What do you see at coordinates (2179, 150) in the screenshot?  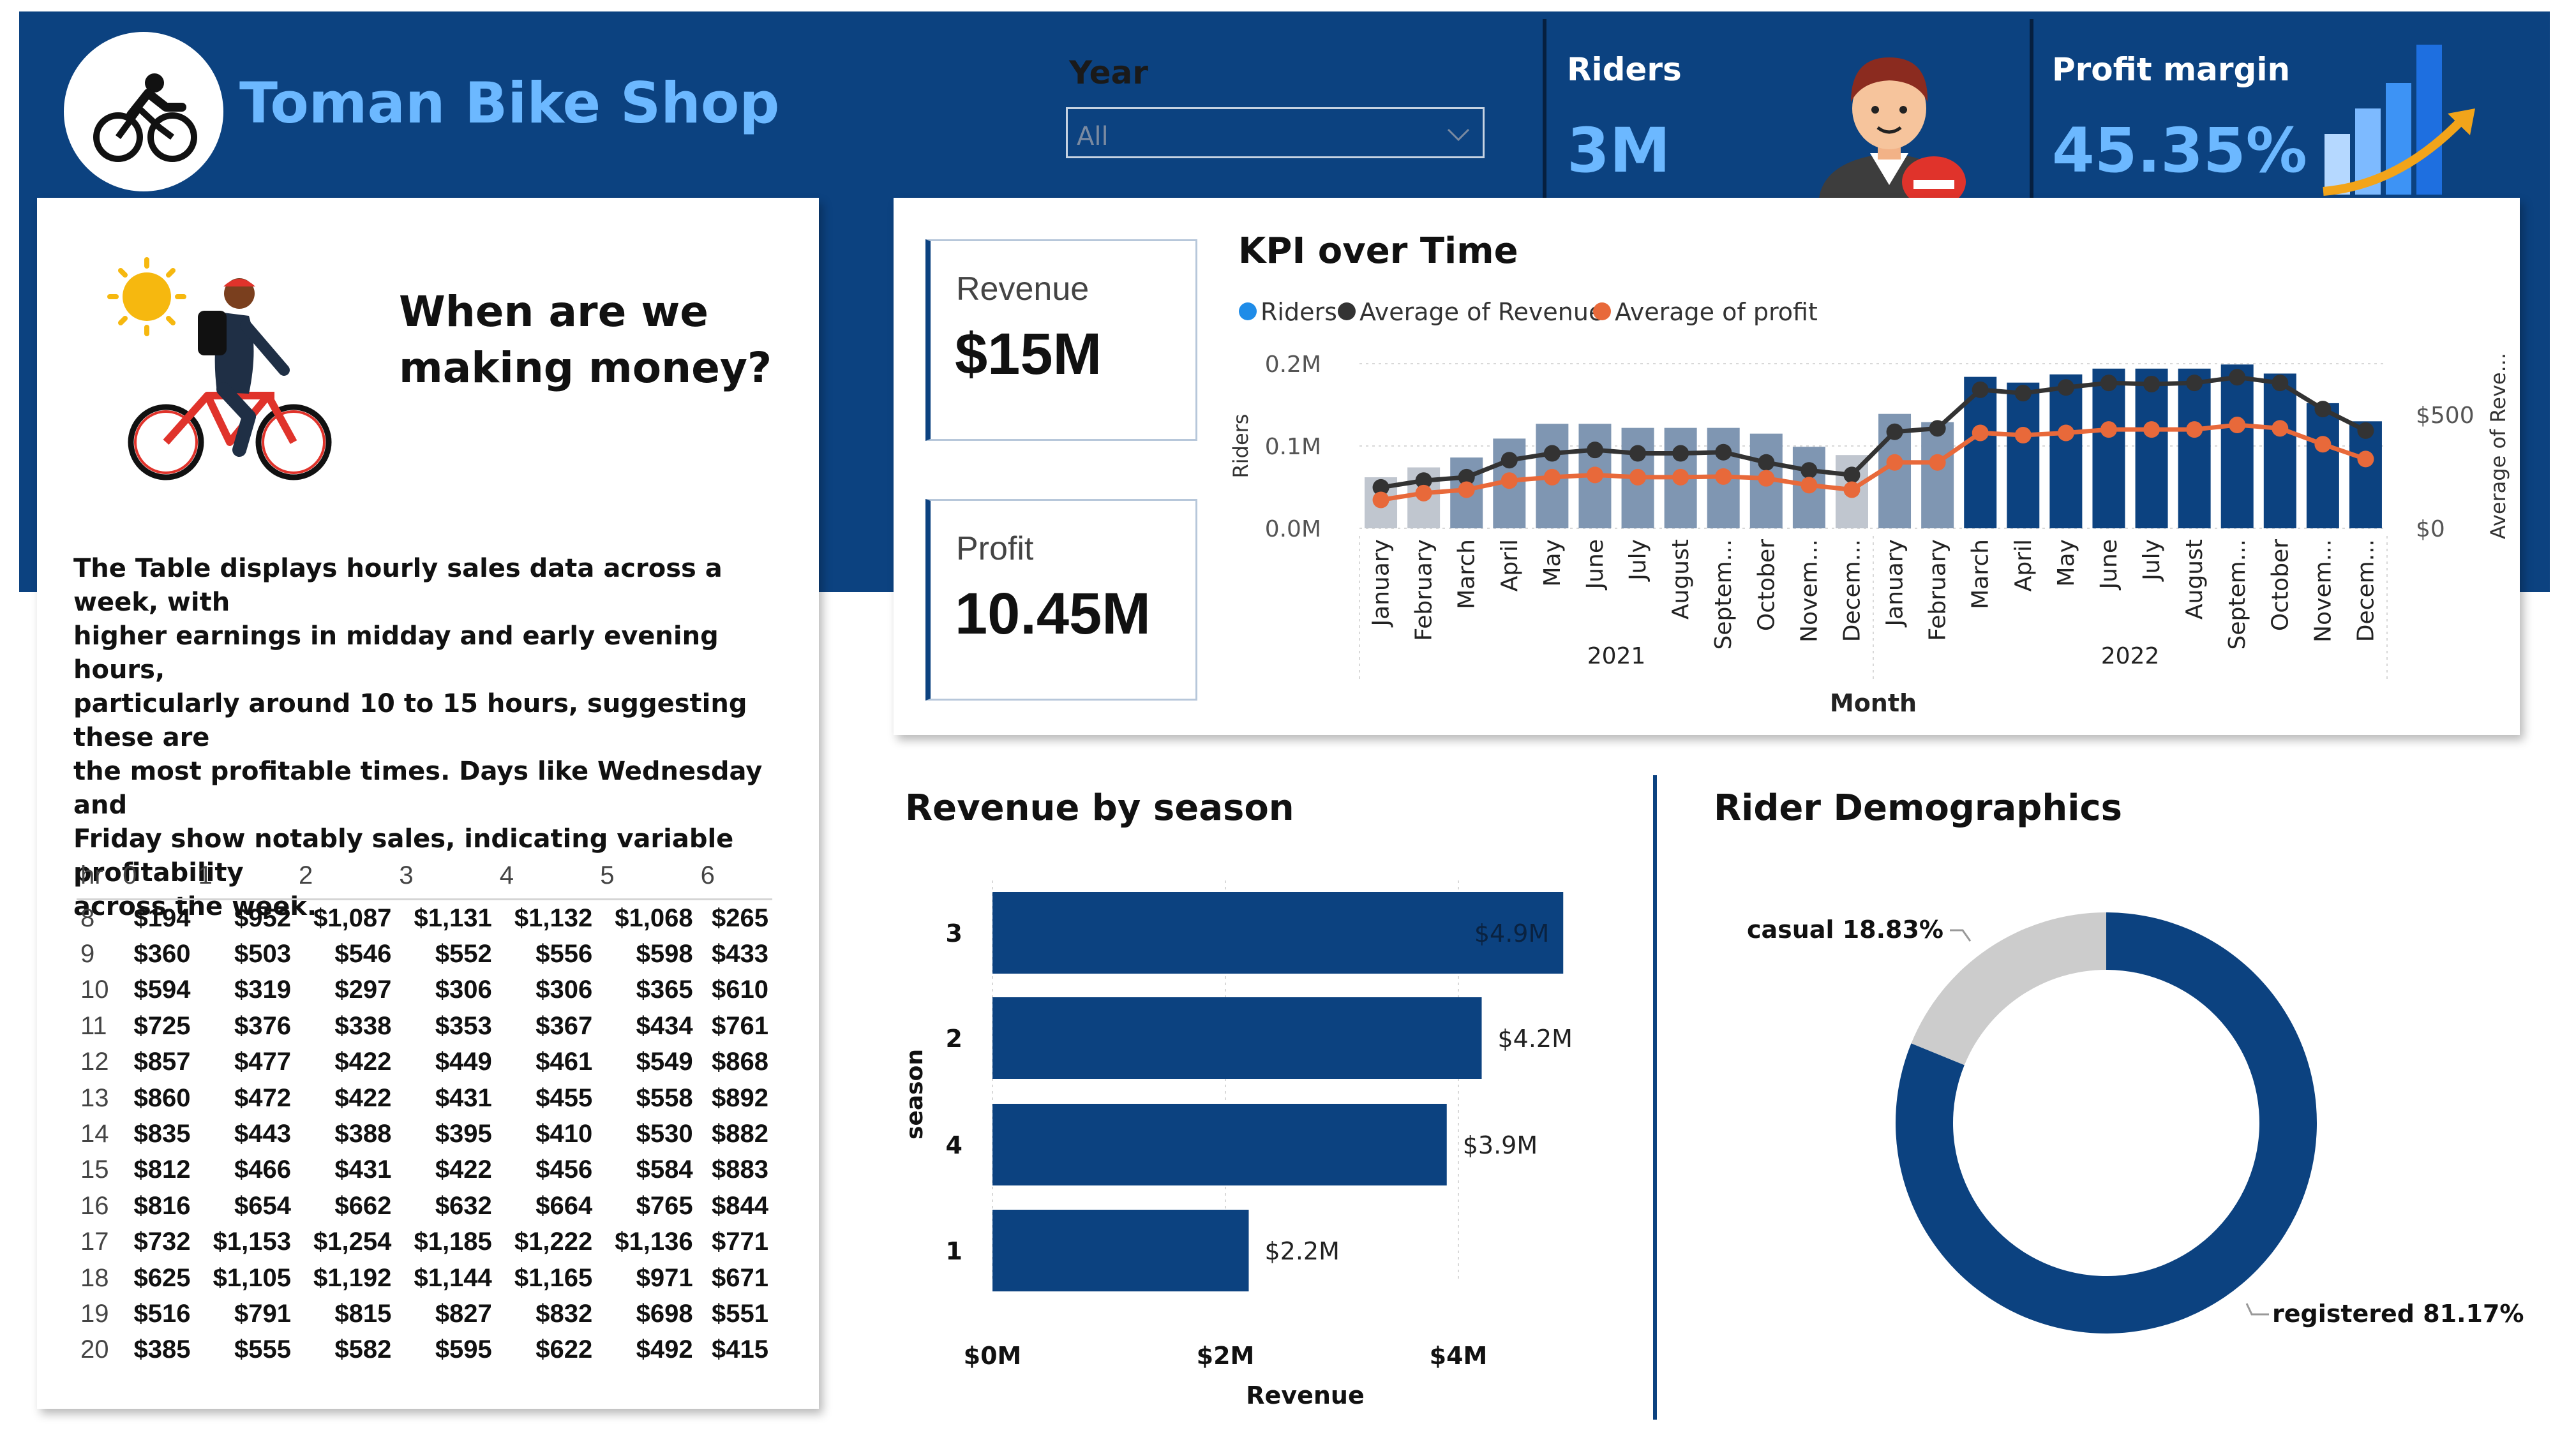 I see `profit-margin-kpi-value: 45.35%` at bounding box center [2179, 150].